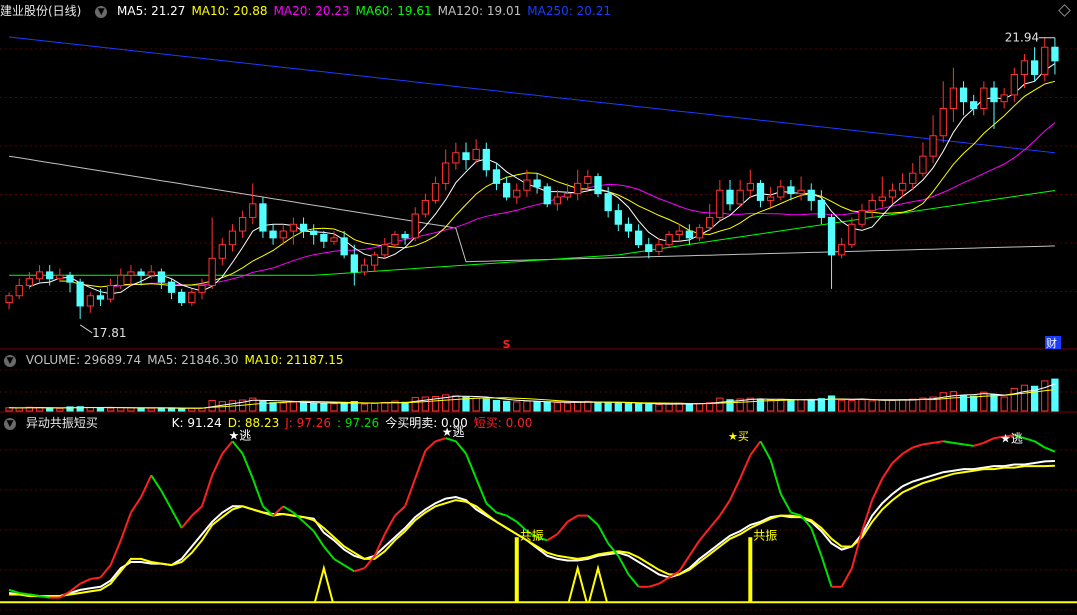 The width and height of the screenshot is (1077, 615). I want to click on signal-triangle, so click(577, 583).